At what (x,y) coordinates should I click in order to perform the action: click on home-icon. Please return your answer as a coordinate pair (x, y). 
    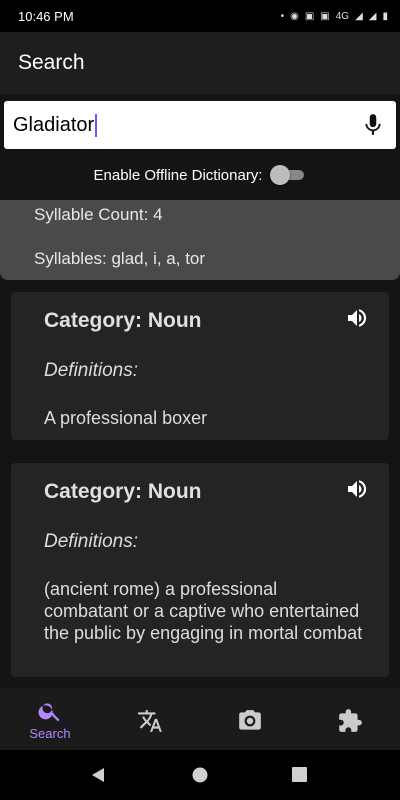
    Looking at the image, I should click on (200, 775).